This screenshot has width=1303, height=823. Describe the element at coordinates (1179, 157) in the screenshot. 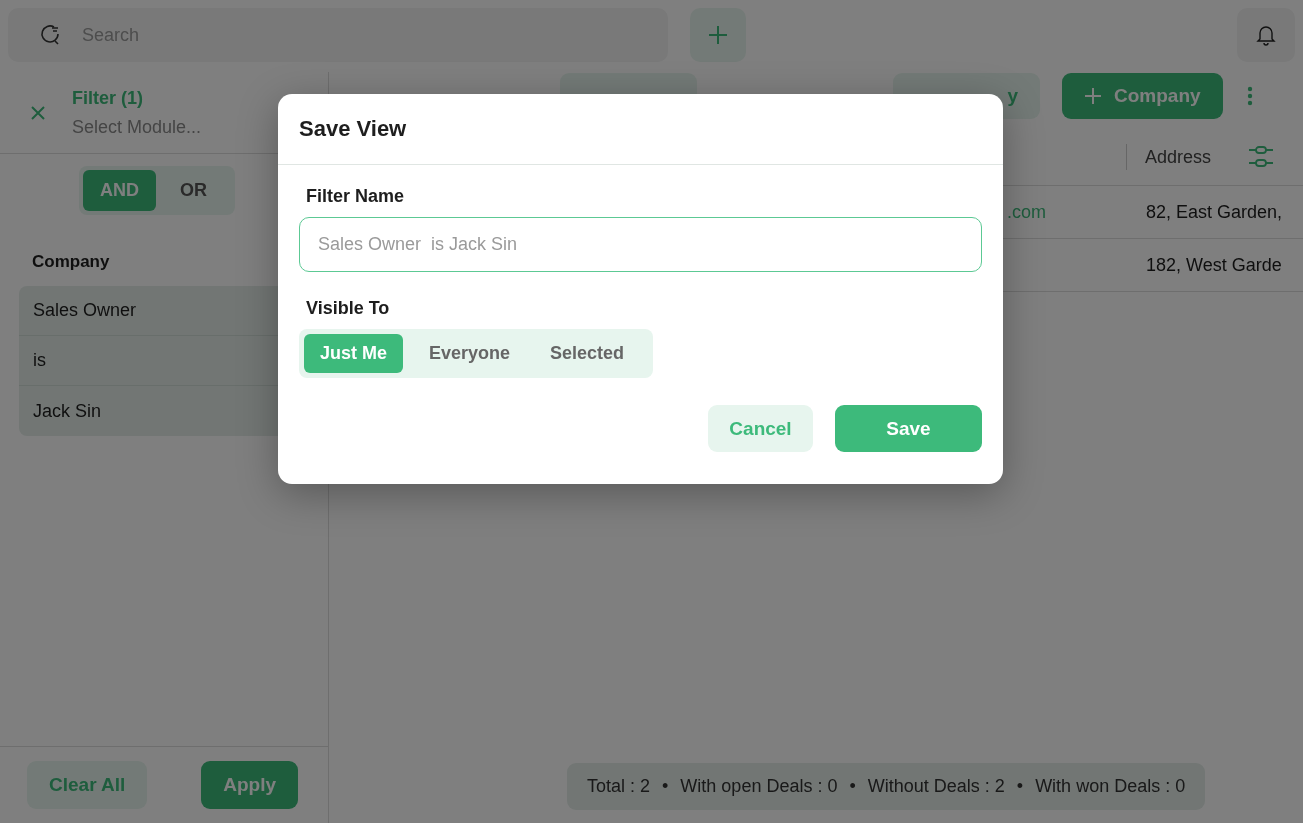

I see `column-header: Address` at that location.